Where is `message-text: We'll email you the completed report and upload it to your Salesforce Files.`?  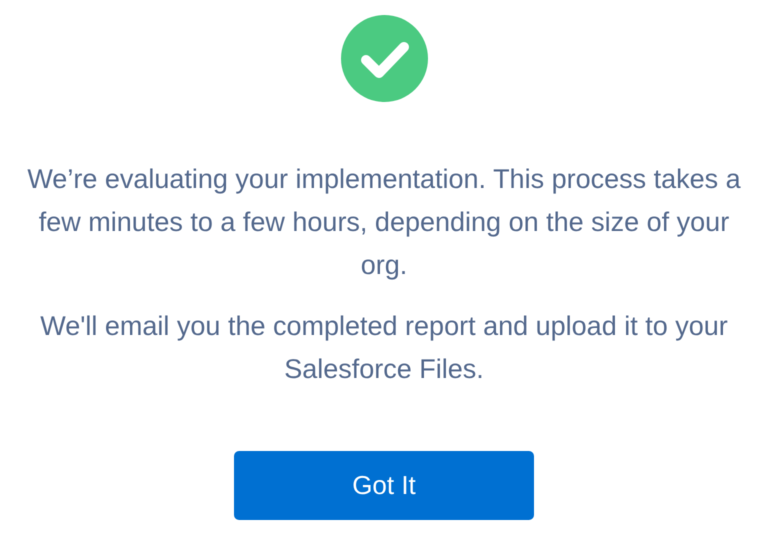 message-text: We'll email you the completed report and upload it to your Salesforce Files. is located at coordinates (384, 348).